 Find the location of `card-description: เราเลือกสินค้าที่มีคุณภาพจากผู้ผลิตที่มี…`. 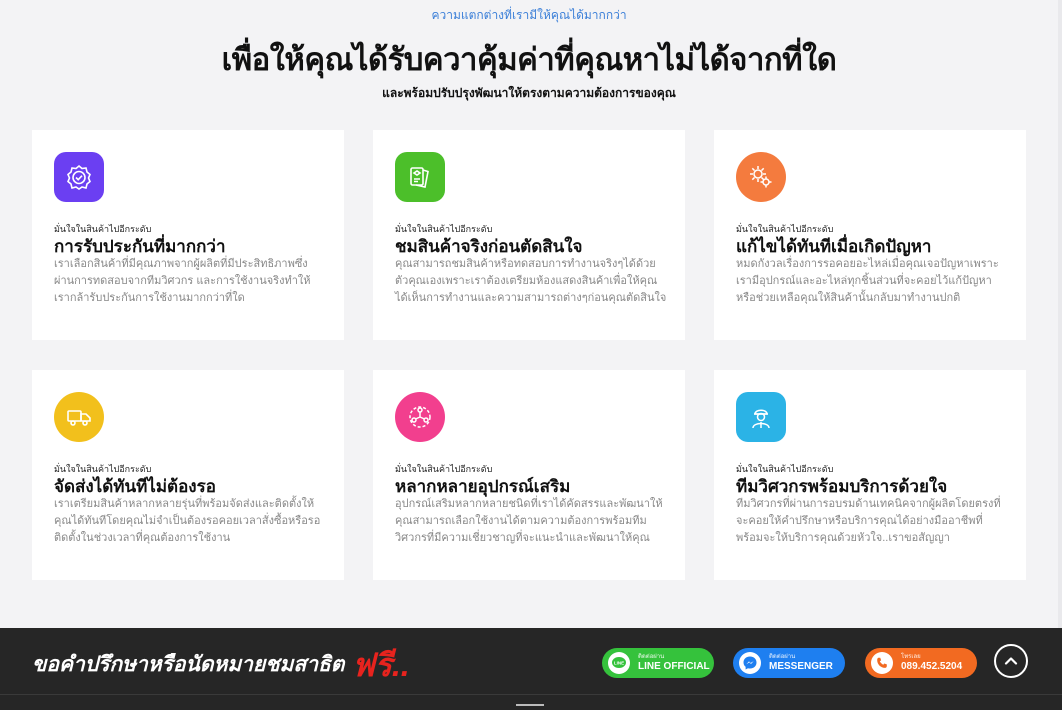

card-description: เราเลือกสินค้าที่มีคุณภาพจากผู้ผลิตที่มี… is located at coordinates (182, 281).